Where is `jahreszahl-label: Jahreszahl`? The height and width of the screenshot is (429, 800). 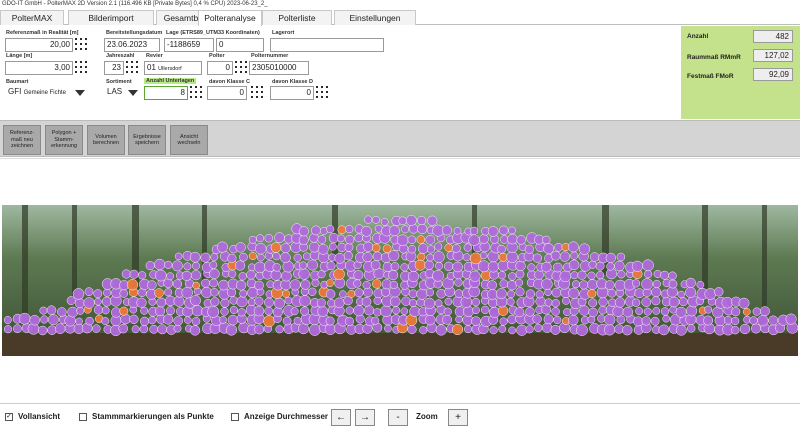 jahreszahl-label: Jahreszahl is located at coordinates (120, 56).